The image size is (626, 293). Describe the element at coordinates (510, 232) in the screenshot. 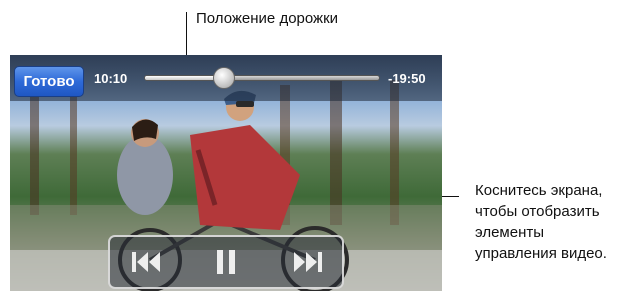

I see `tap-screen-callout-line: элементы` at that location.